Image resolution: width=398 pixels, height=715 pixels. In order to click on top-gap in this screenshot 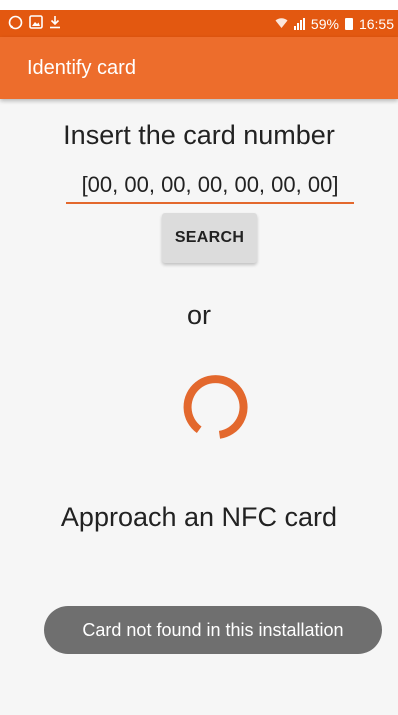, I will do `click(199, 5)`.